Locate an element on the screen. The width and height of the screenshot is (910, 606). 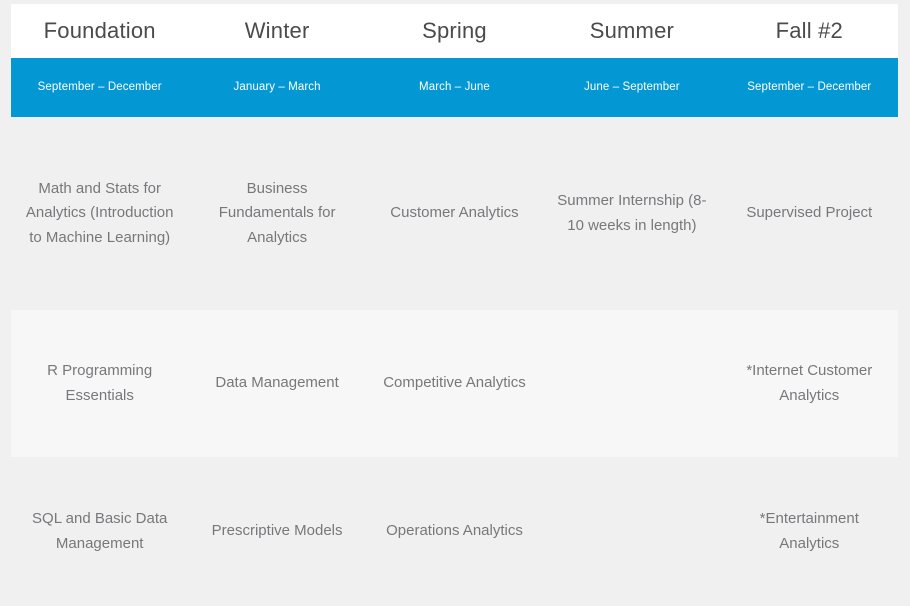
course-cell-r2c4 is located at coordinates (632, 383).